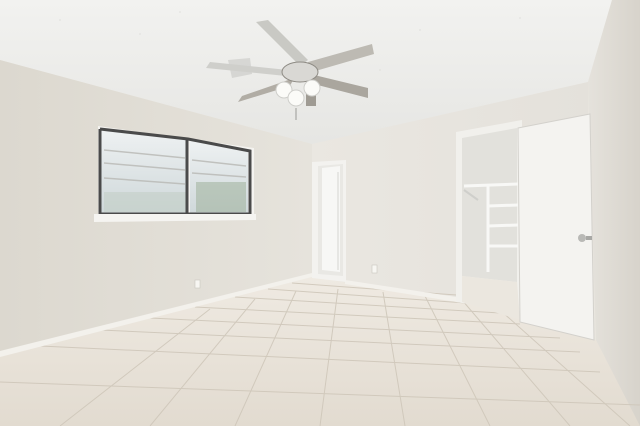 The width and height of the screenshot is (640, 426). Describe the element at coordinates (582, 238) in the screenshot. I see `door-knob` at that location.